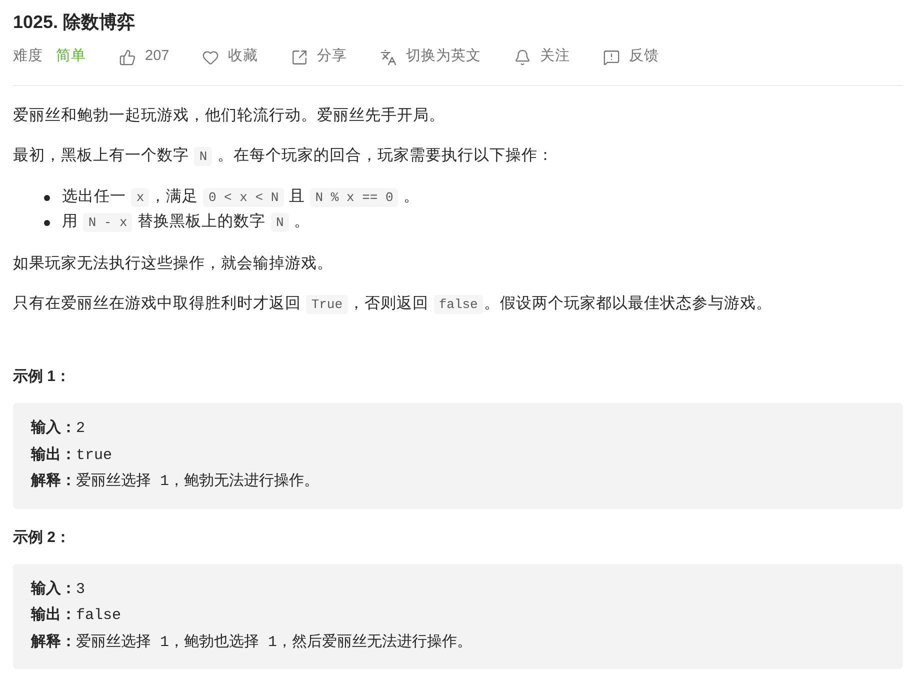 This screenshot has height=683, width=917. I want to click on example-line: 输出：false, so click(76, 615).